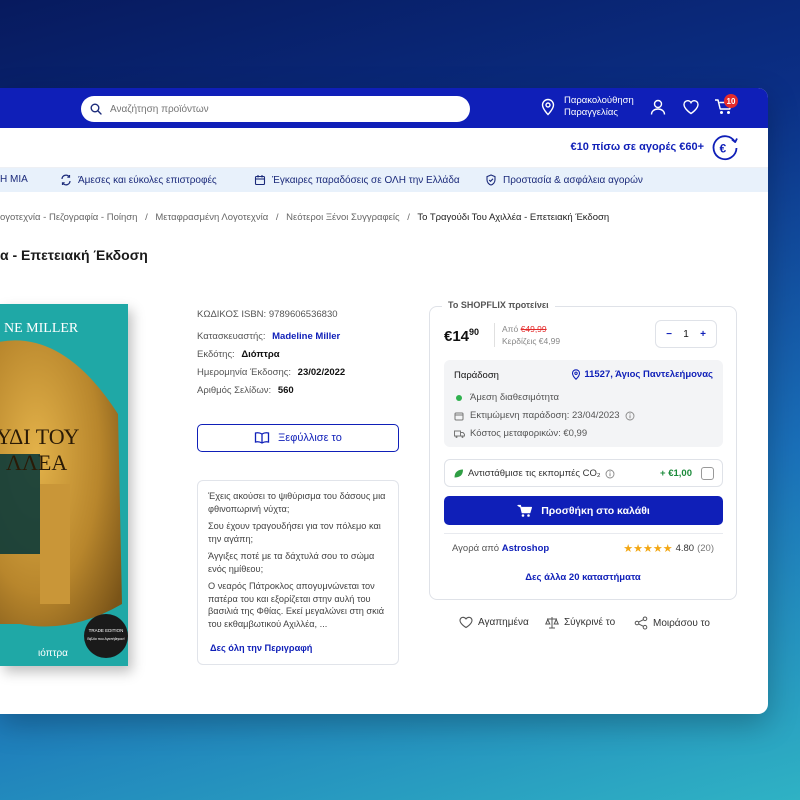 The width and height of the screenshot is (800, 800). I want to click on open-book-icon, so click(262, 438).